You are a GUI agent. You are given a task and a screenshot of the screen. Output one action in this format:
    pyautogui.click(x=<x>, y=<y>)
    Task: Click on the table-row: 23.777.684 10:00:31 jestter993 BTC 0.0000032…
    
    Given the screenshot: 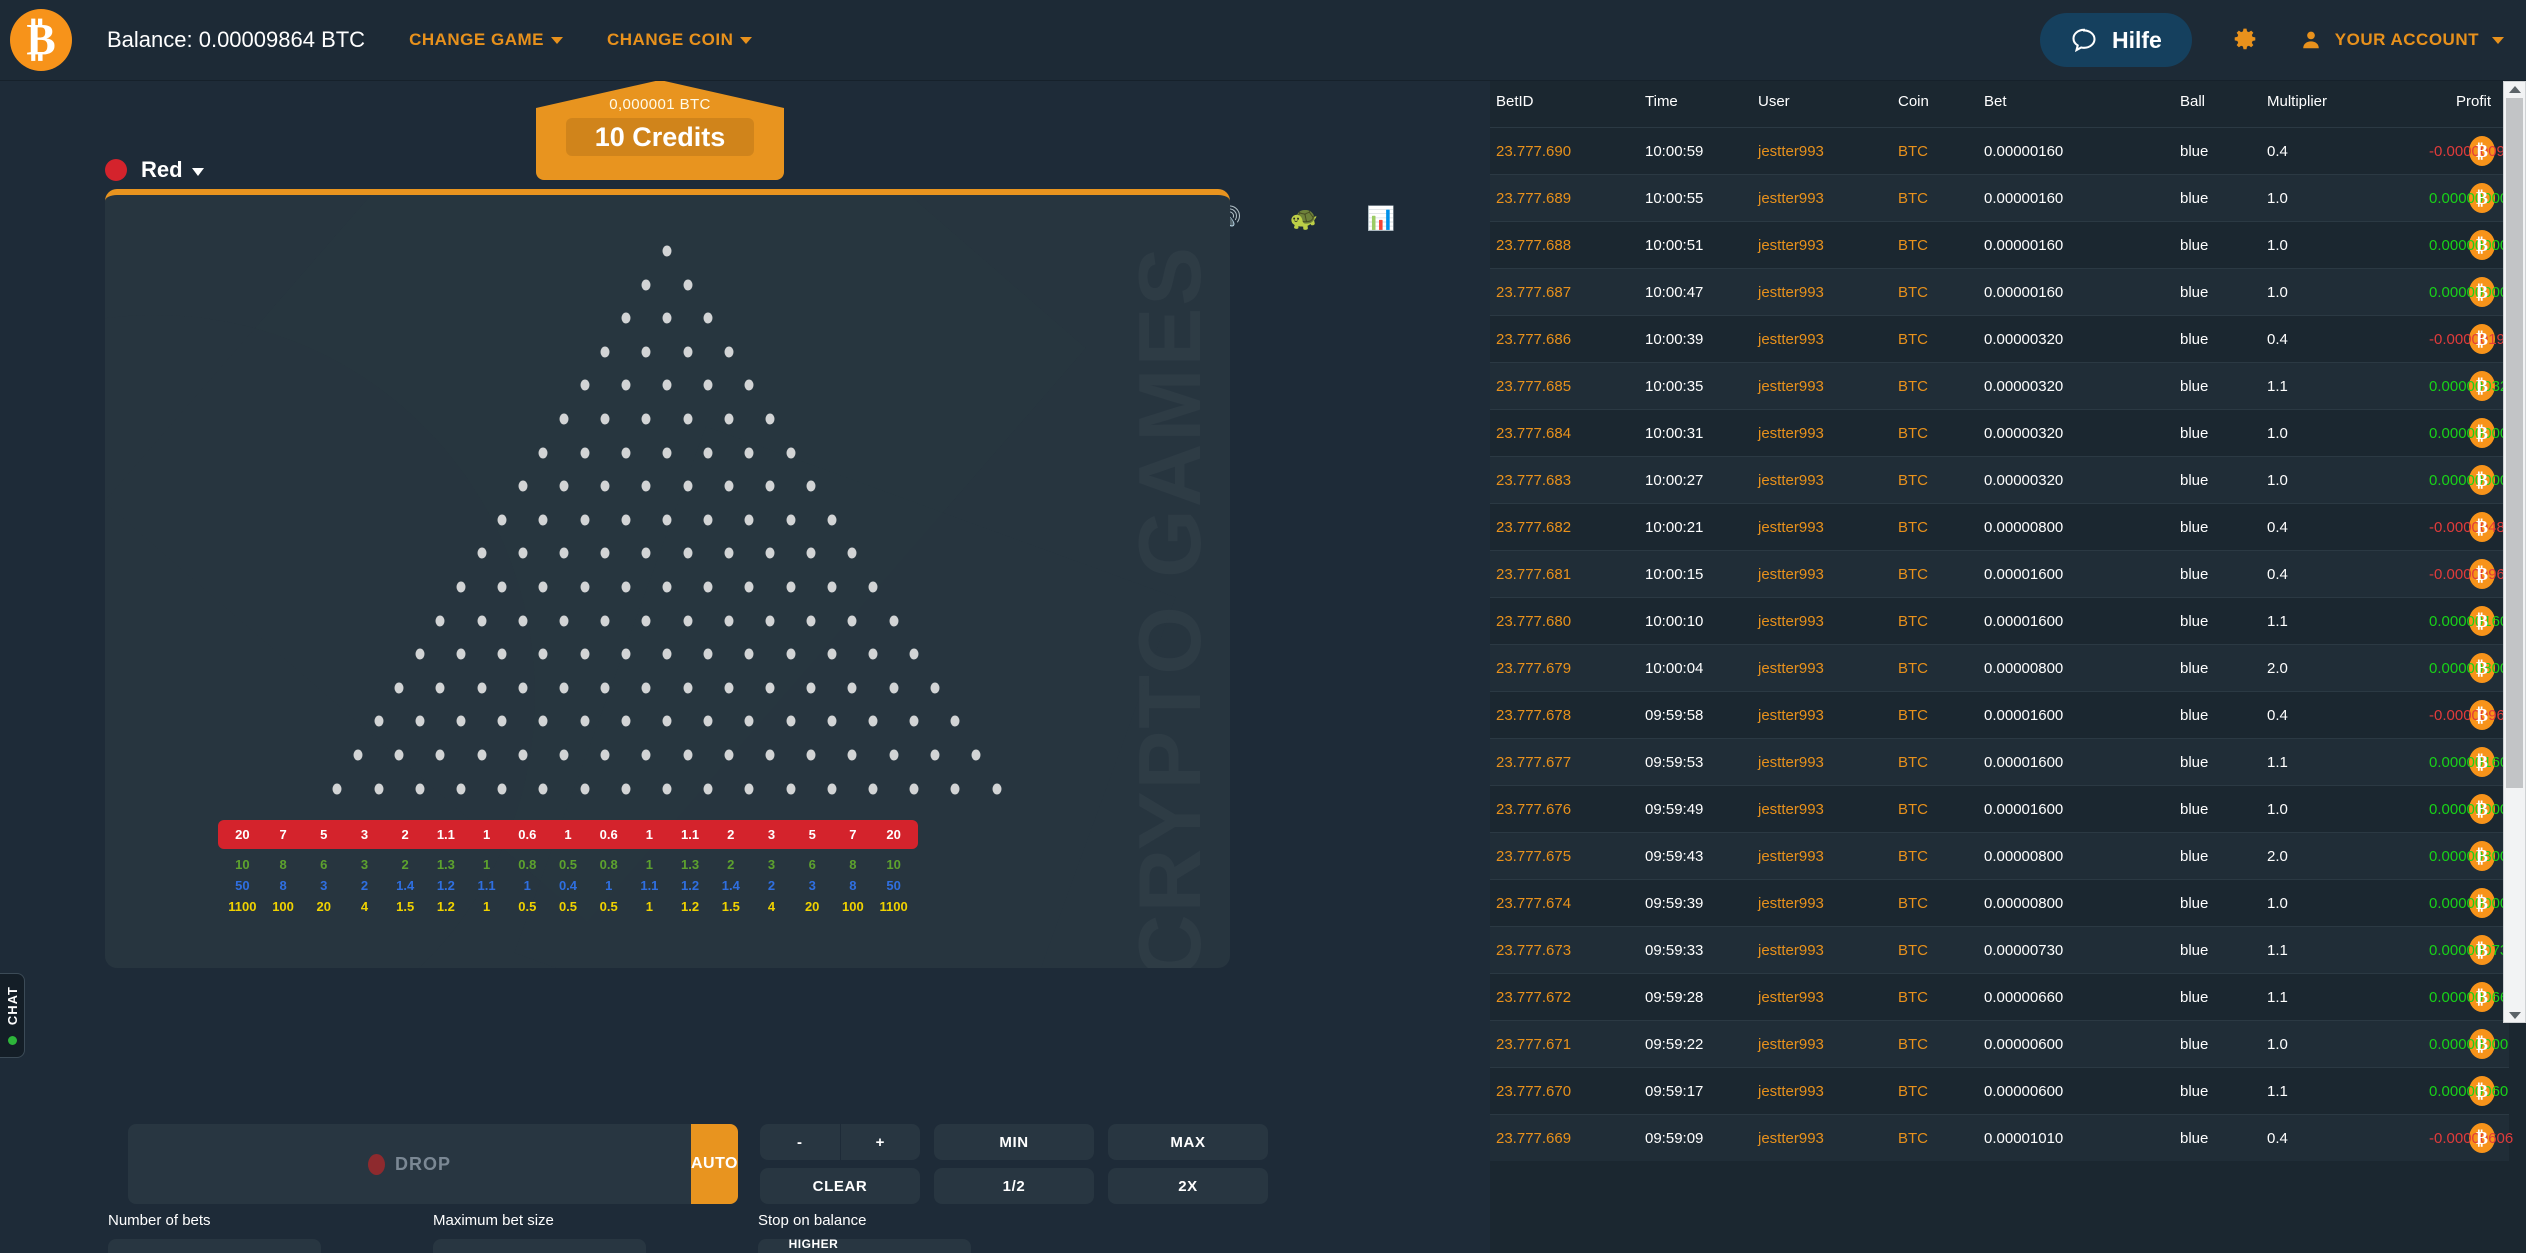 What is the action you would take?
    pyautogui.click(x=1999, y=433)
    